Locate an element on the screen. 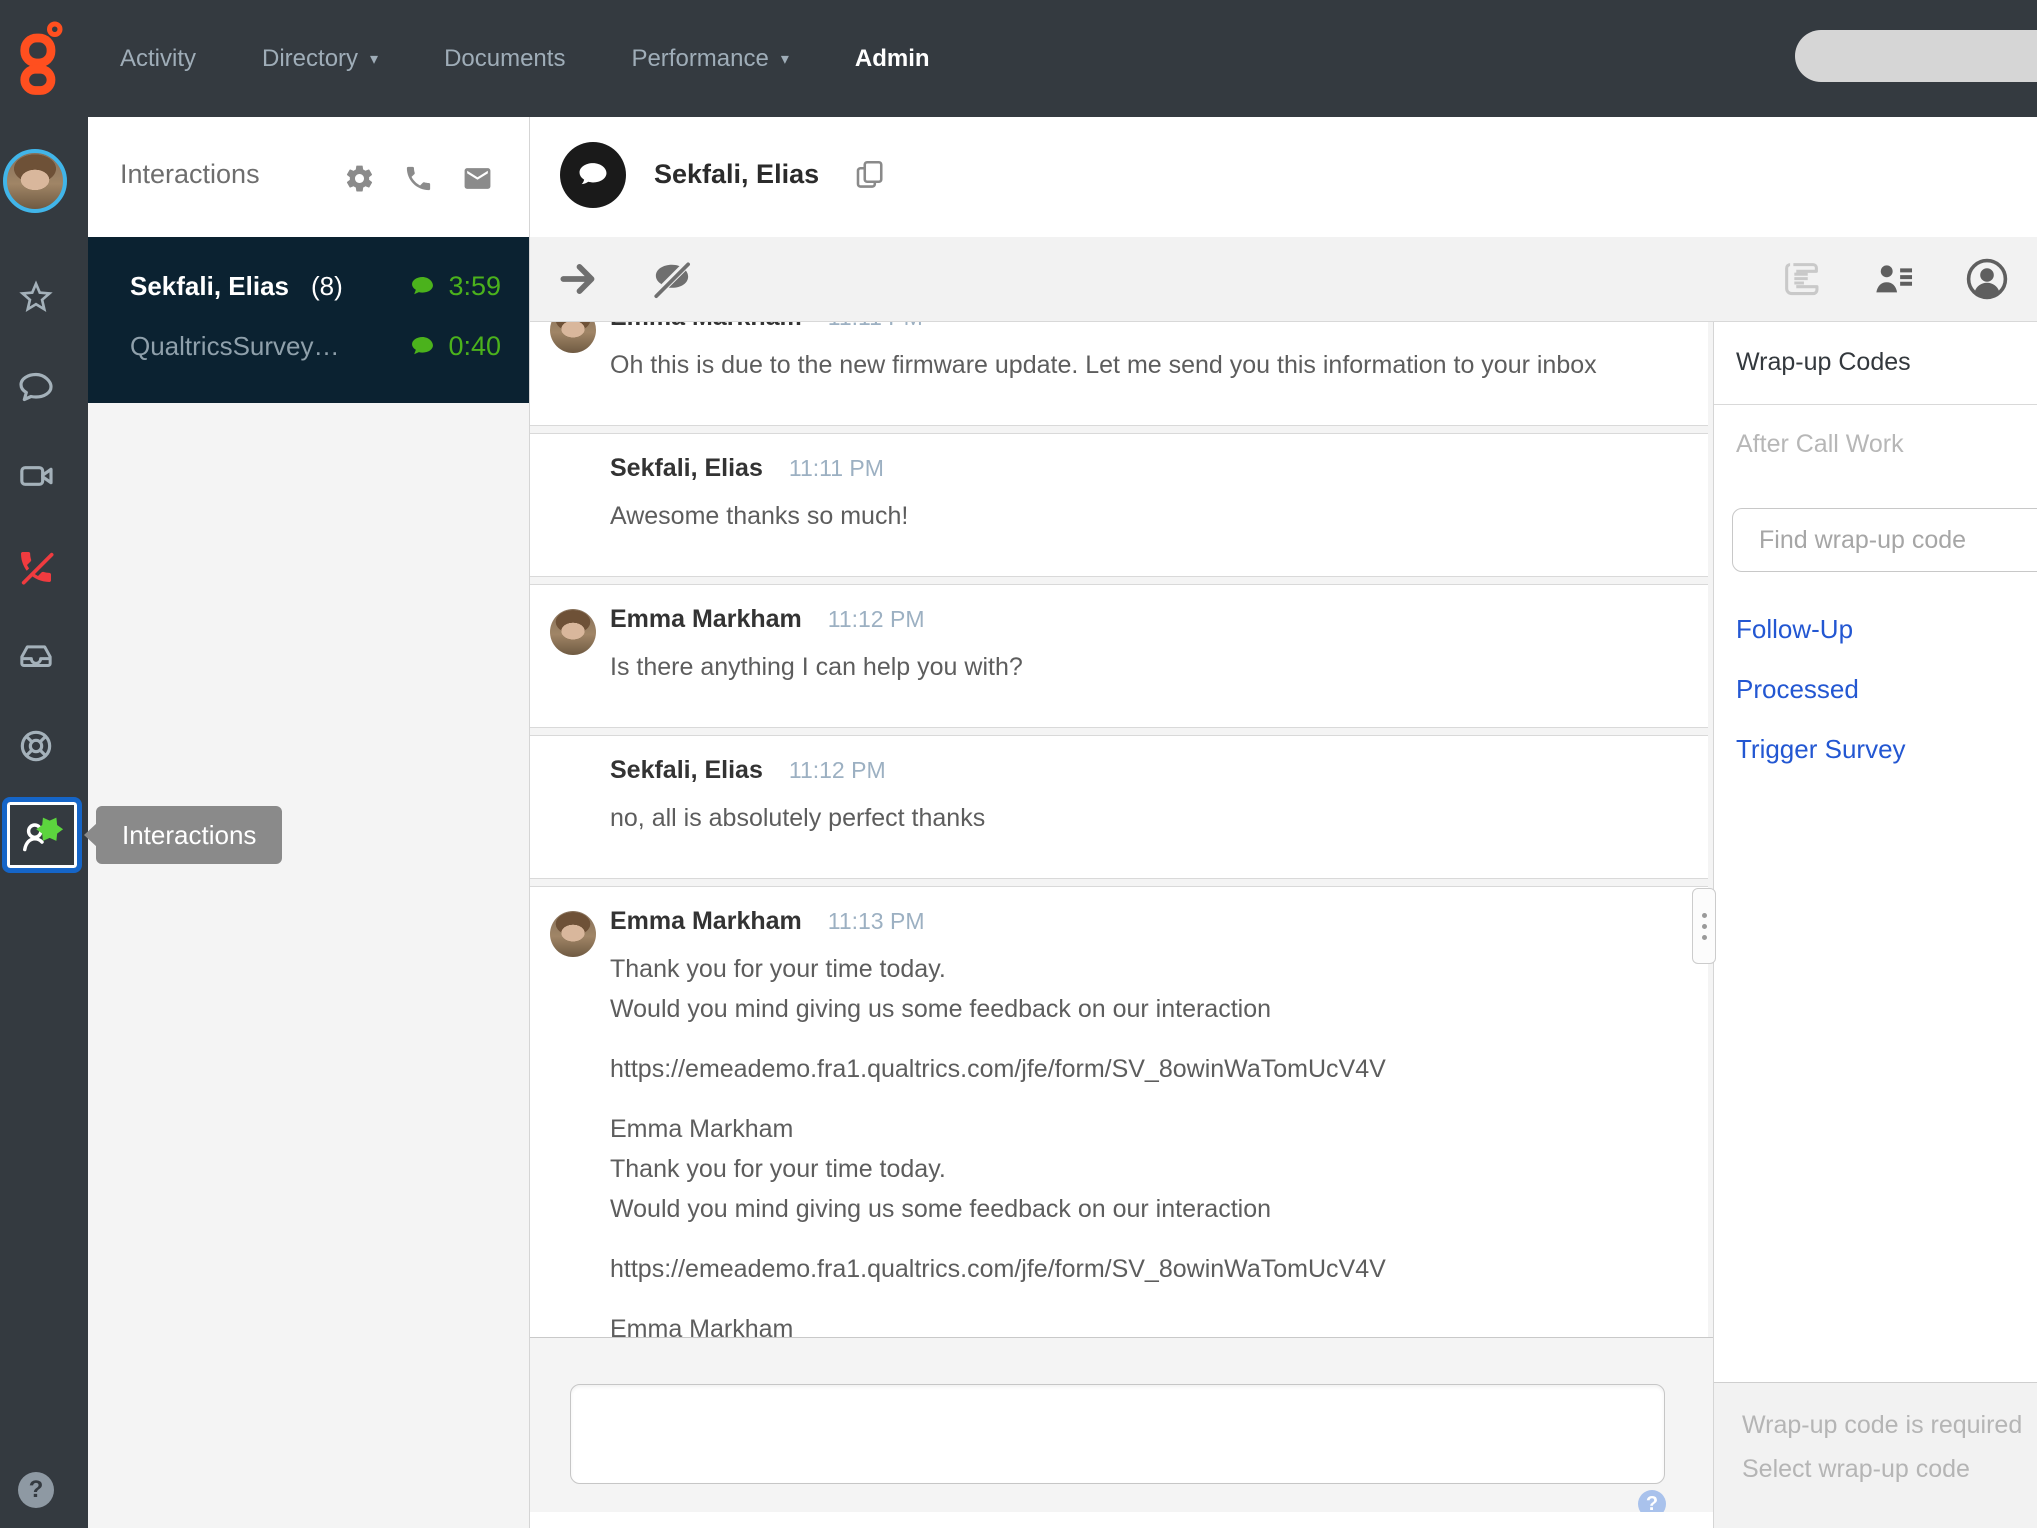 This screenshot has width=2037, height=1528. favorites-star-icon is located at coordinates (36, 297).